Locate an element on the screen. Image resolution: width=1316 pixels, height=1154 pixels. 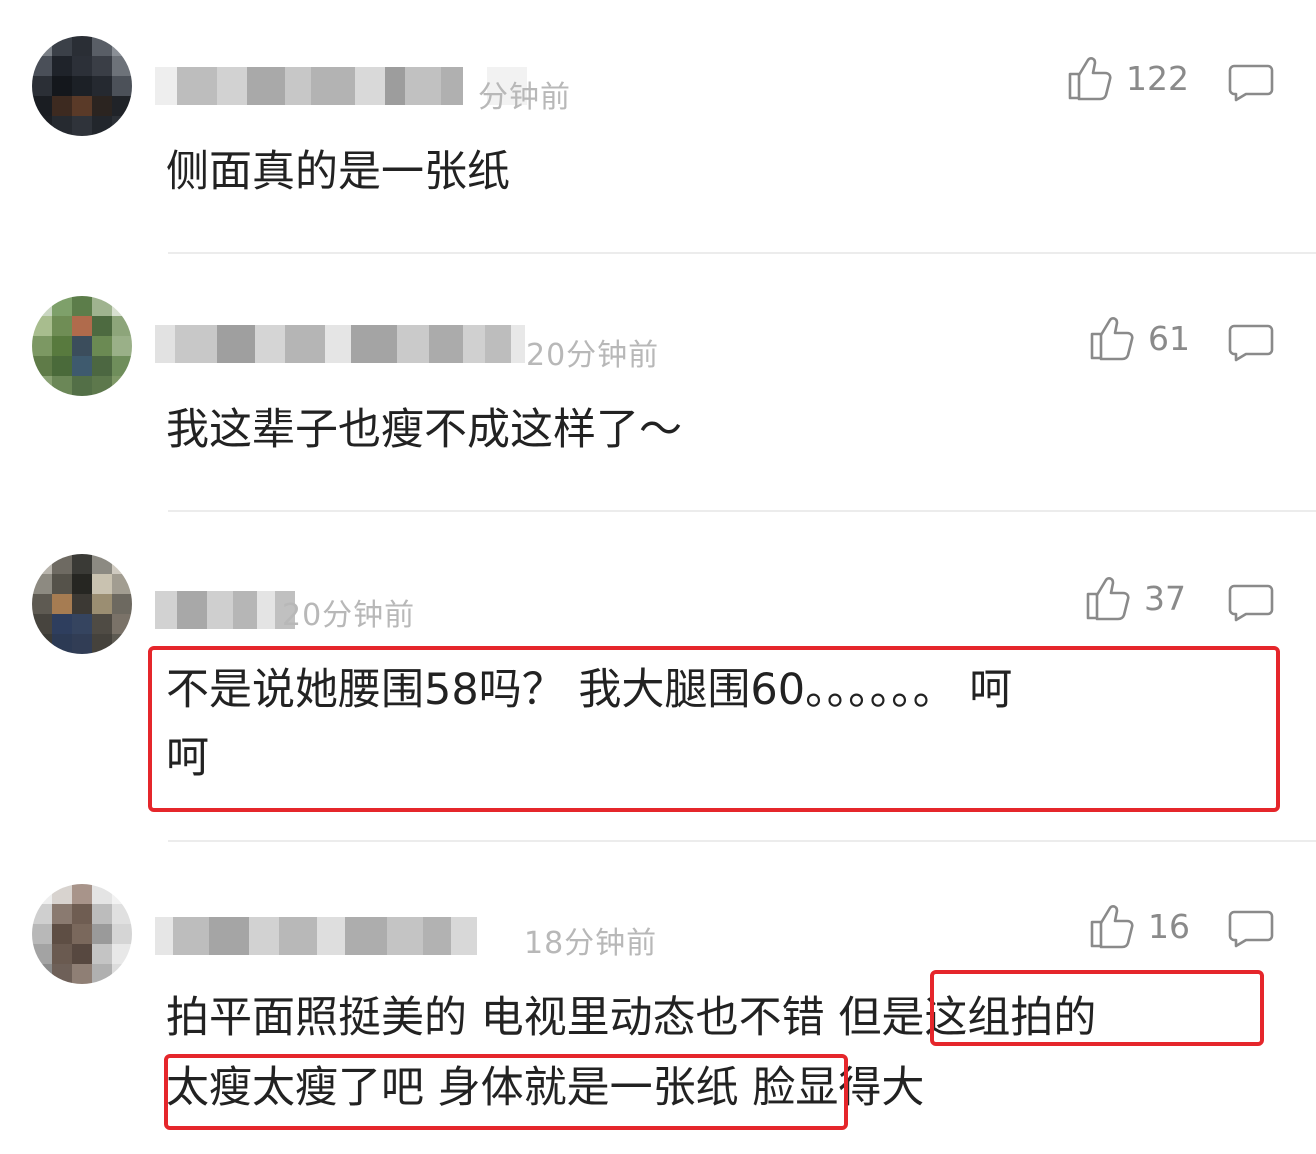
thumbs-up-icon is located at coordinates (1112, 927).